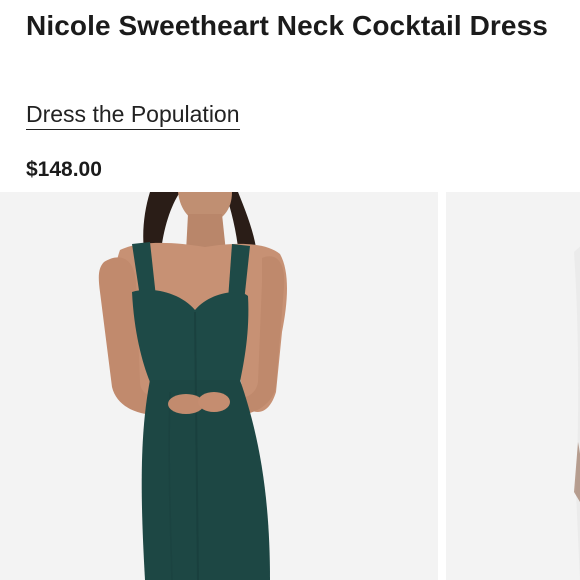 This screenshot has height=580, width=580. Describe the element at coordinates (287, 25) in the screenshot. I see `product-title: Nicole Sweetheart Neck Cocktail Dress` at that location.